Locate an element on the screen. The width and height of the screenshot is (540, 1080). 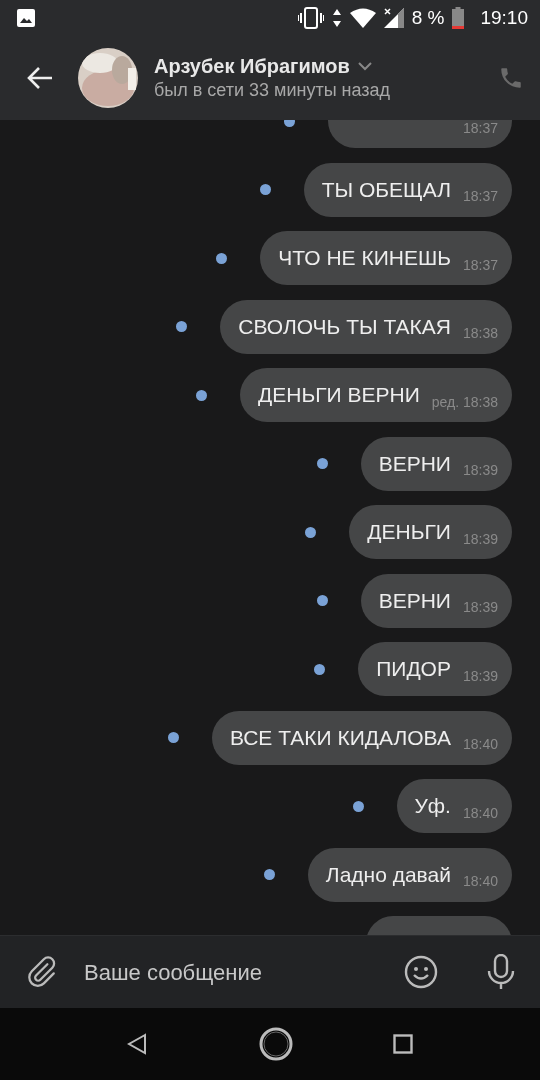
message-text: Уф. is located at coordinates (432, 806).